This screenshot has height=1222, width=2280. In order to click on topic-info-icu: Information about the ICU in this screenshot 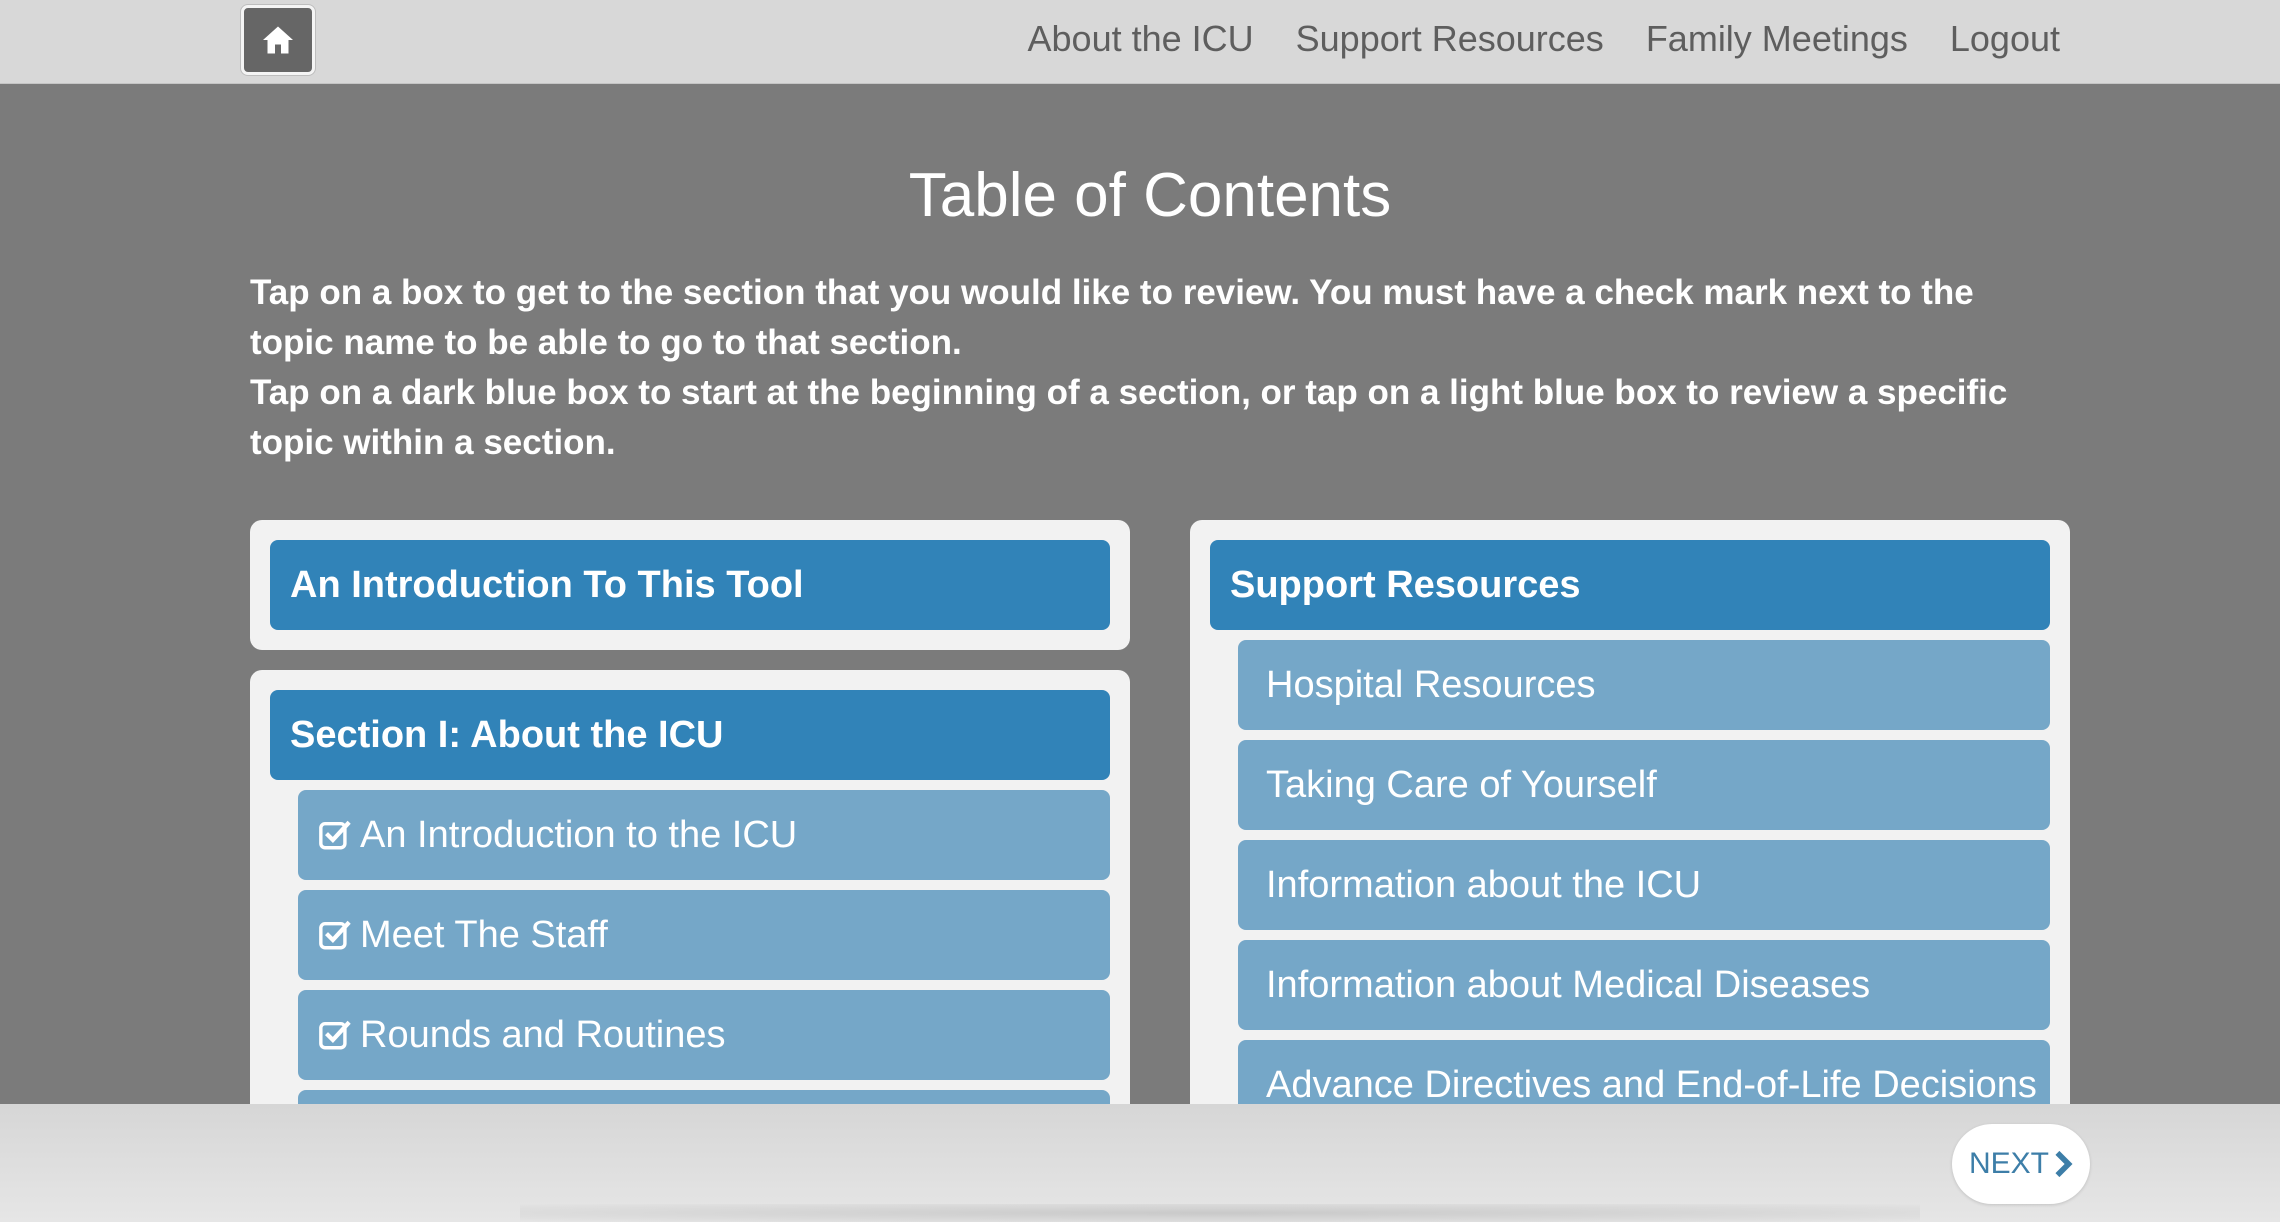, I will do `click(1644, 885)`.